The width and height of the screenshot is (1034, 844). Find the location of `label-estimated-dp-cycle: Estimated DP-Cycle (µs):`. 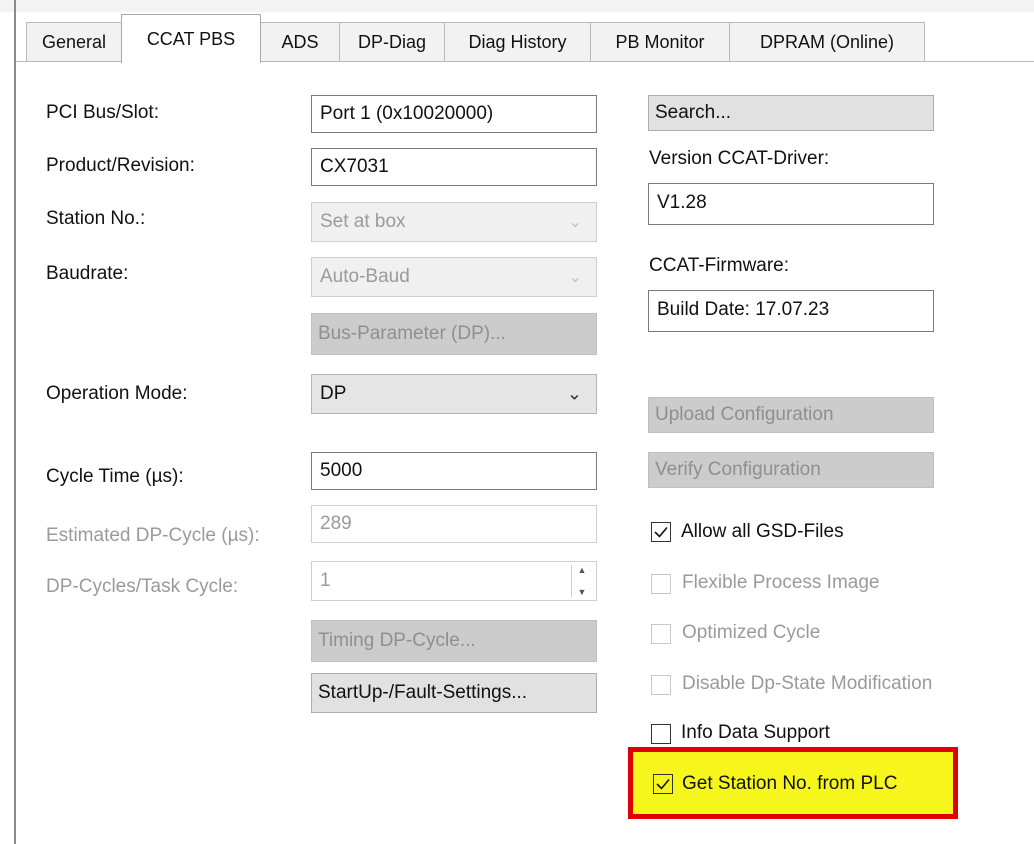

label-estimated-dp-cycle: Estimated DP-Cycle (µs): is located at coordinates (153, 535).